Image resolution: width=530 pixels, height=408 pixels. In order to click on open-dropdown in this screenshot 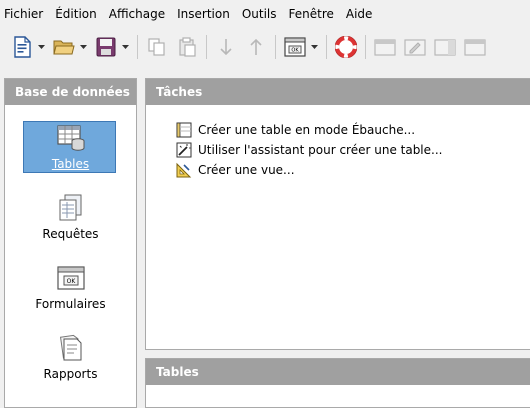, I will do `click(83, 47)`.